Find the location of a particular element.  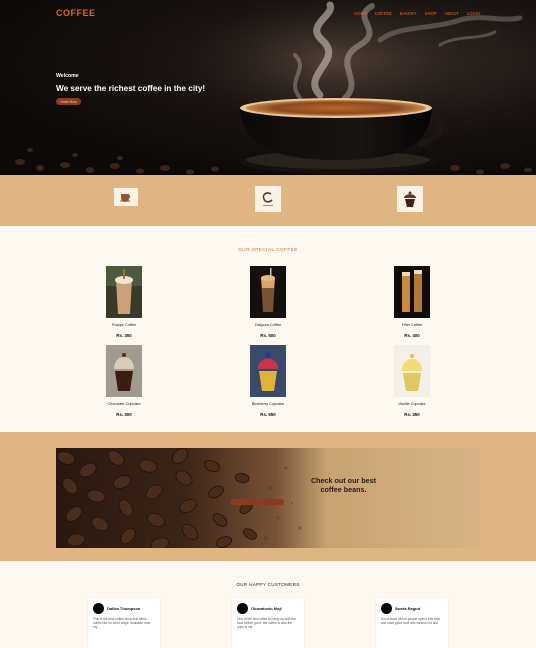

coffee-cup-icon is located at coordinates (126, 197).